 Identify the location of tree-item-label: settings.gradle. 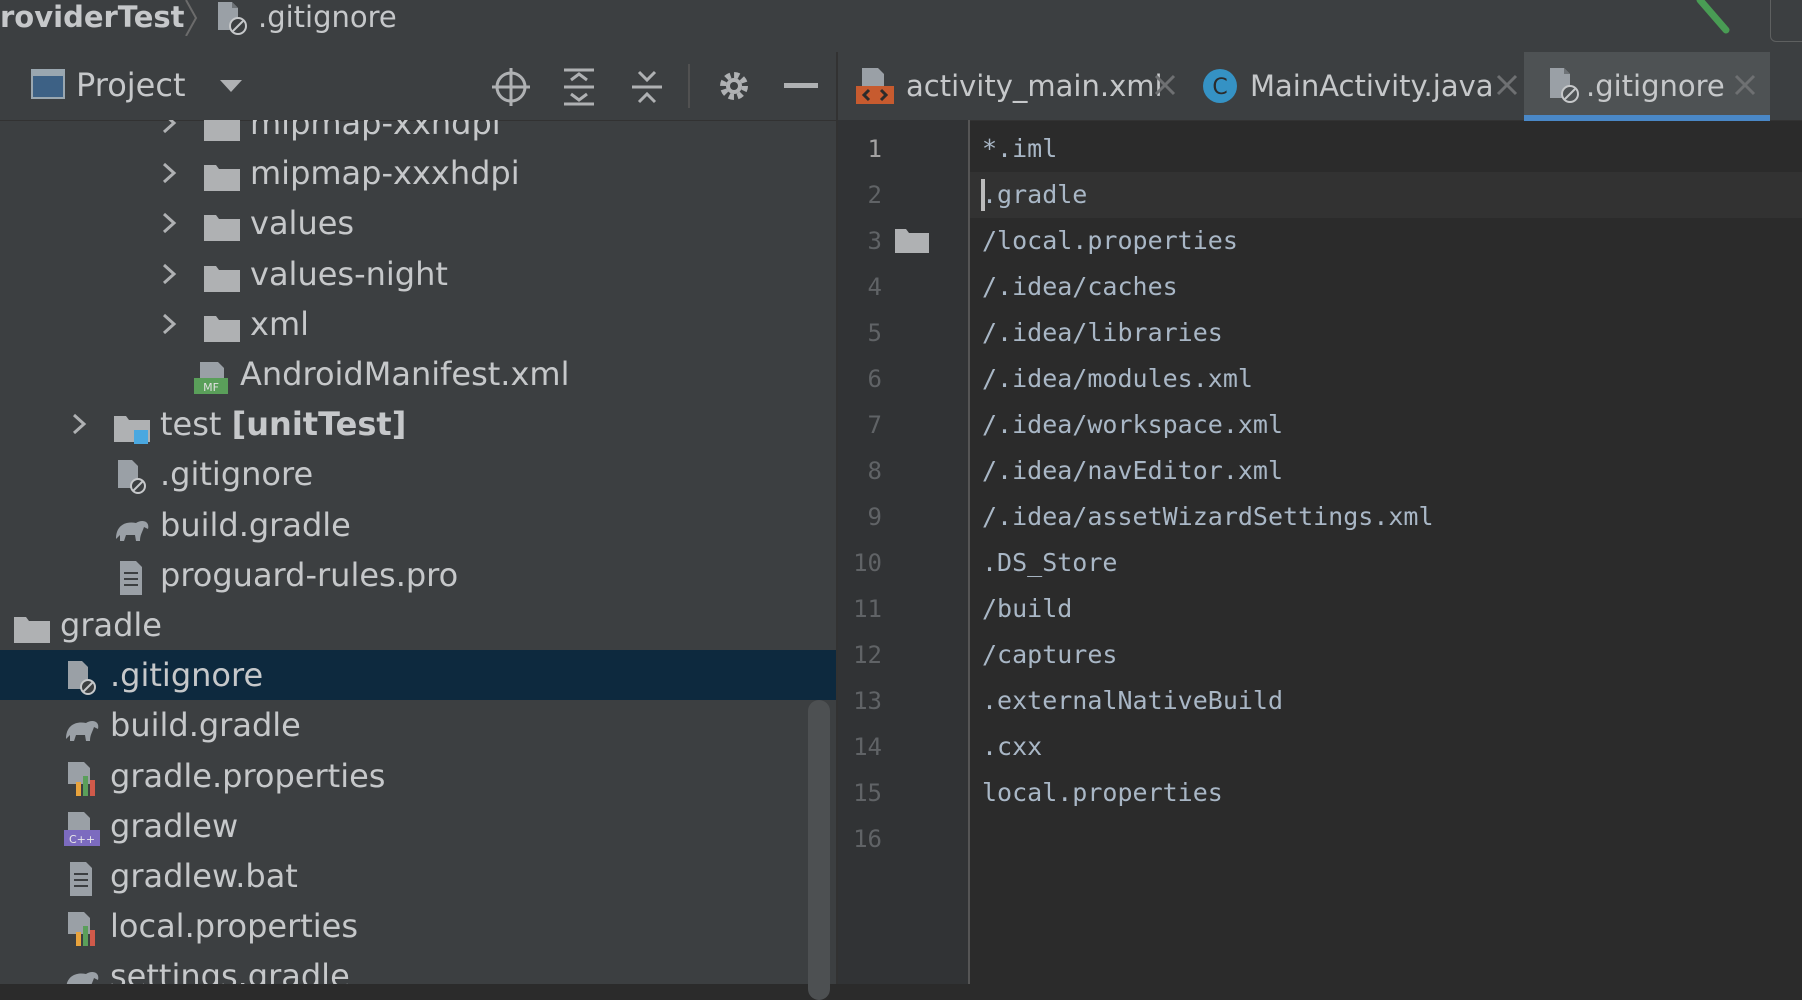
(230, 967).